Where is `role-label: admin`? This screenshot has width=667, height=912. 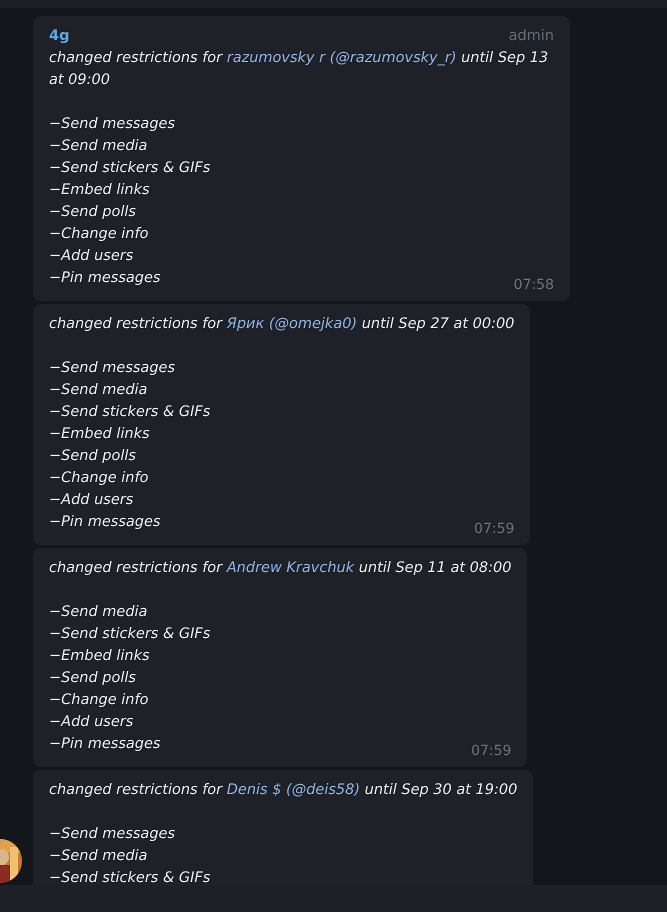 role-label: admin is located at coordinates (531, 36).